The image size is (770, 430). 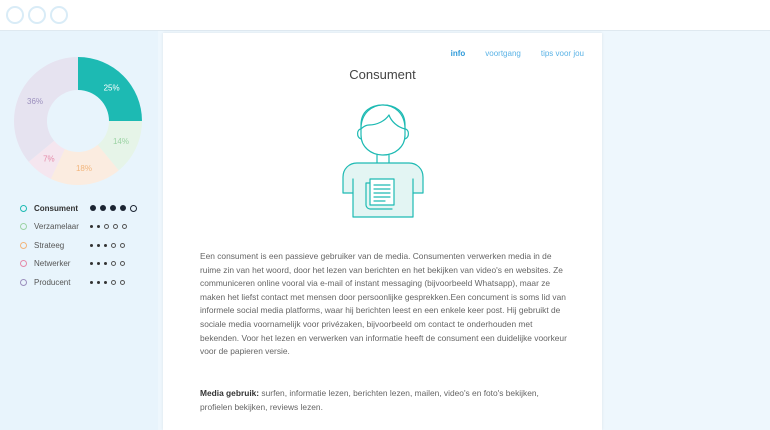 What do you see at coordinates (49, 245) in the screenshot?
I see `legend-label: Strateeg` at bounding box center [49, 245].